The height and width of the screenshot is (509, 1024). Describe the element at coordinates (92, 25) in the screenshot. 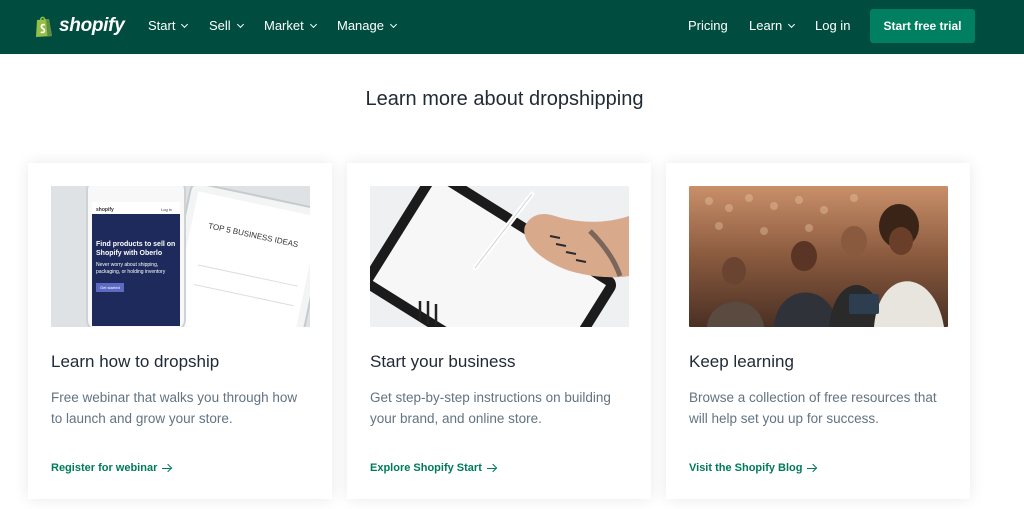

I see `logo-text: shopify` at that location.